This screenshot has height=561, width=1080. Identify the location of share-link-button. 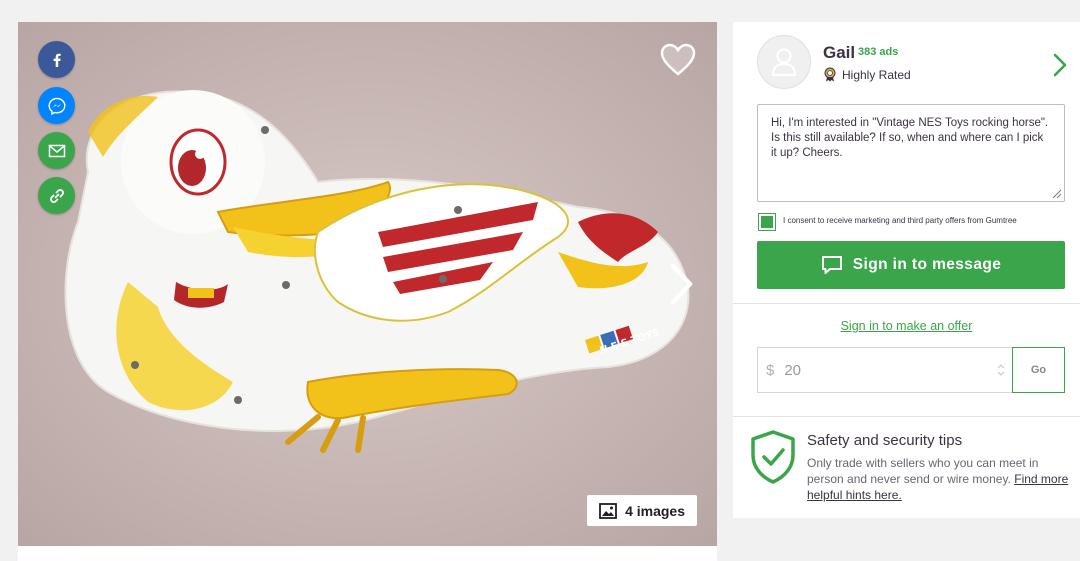
(56, 195).